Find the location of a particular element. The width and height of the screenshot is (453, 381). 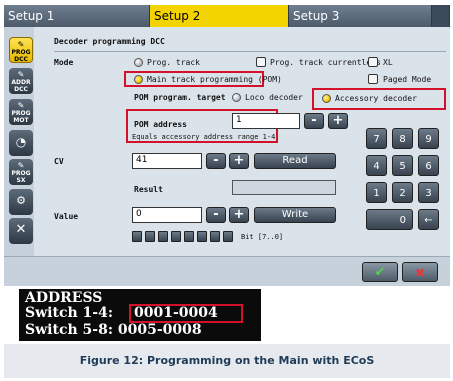

display-line-1: ADDRESS is located at coordinates (64, 298).